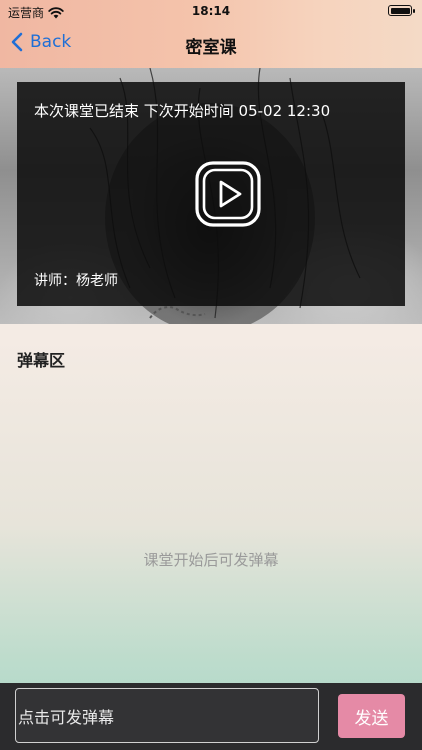 This screenshot has width=422, height=750. Describe the element at coordinates (211, 48) in the screenshot. I see `page-title: 密室课` at that location.